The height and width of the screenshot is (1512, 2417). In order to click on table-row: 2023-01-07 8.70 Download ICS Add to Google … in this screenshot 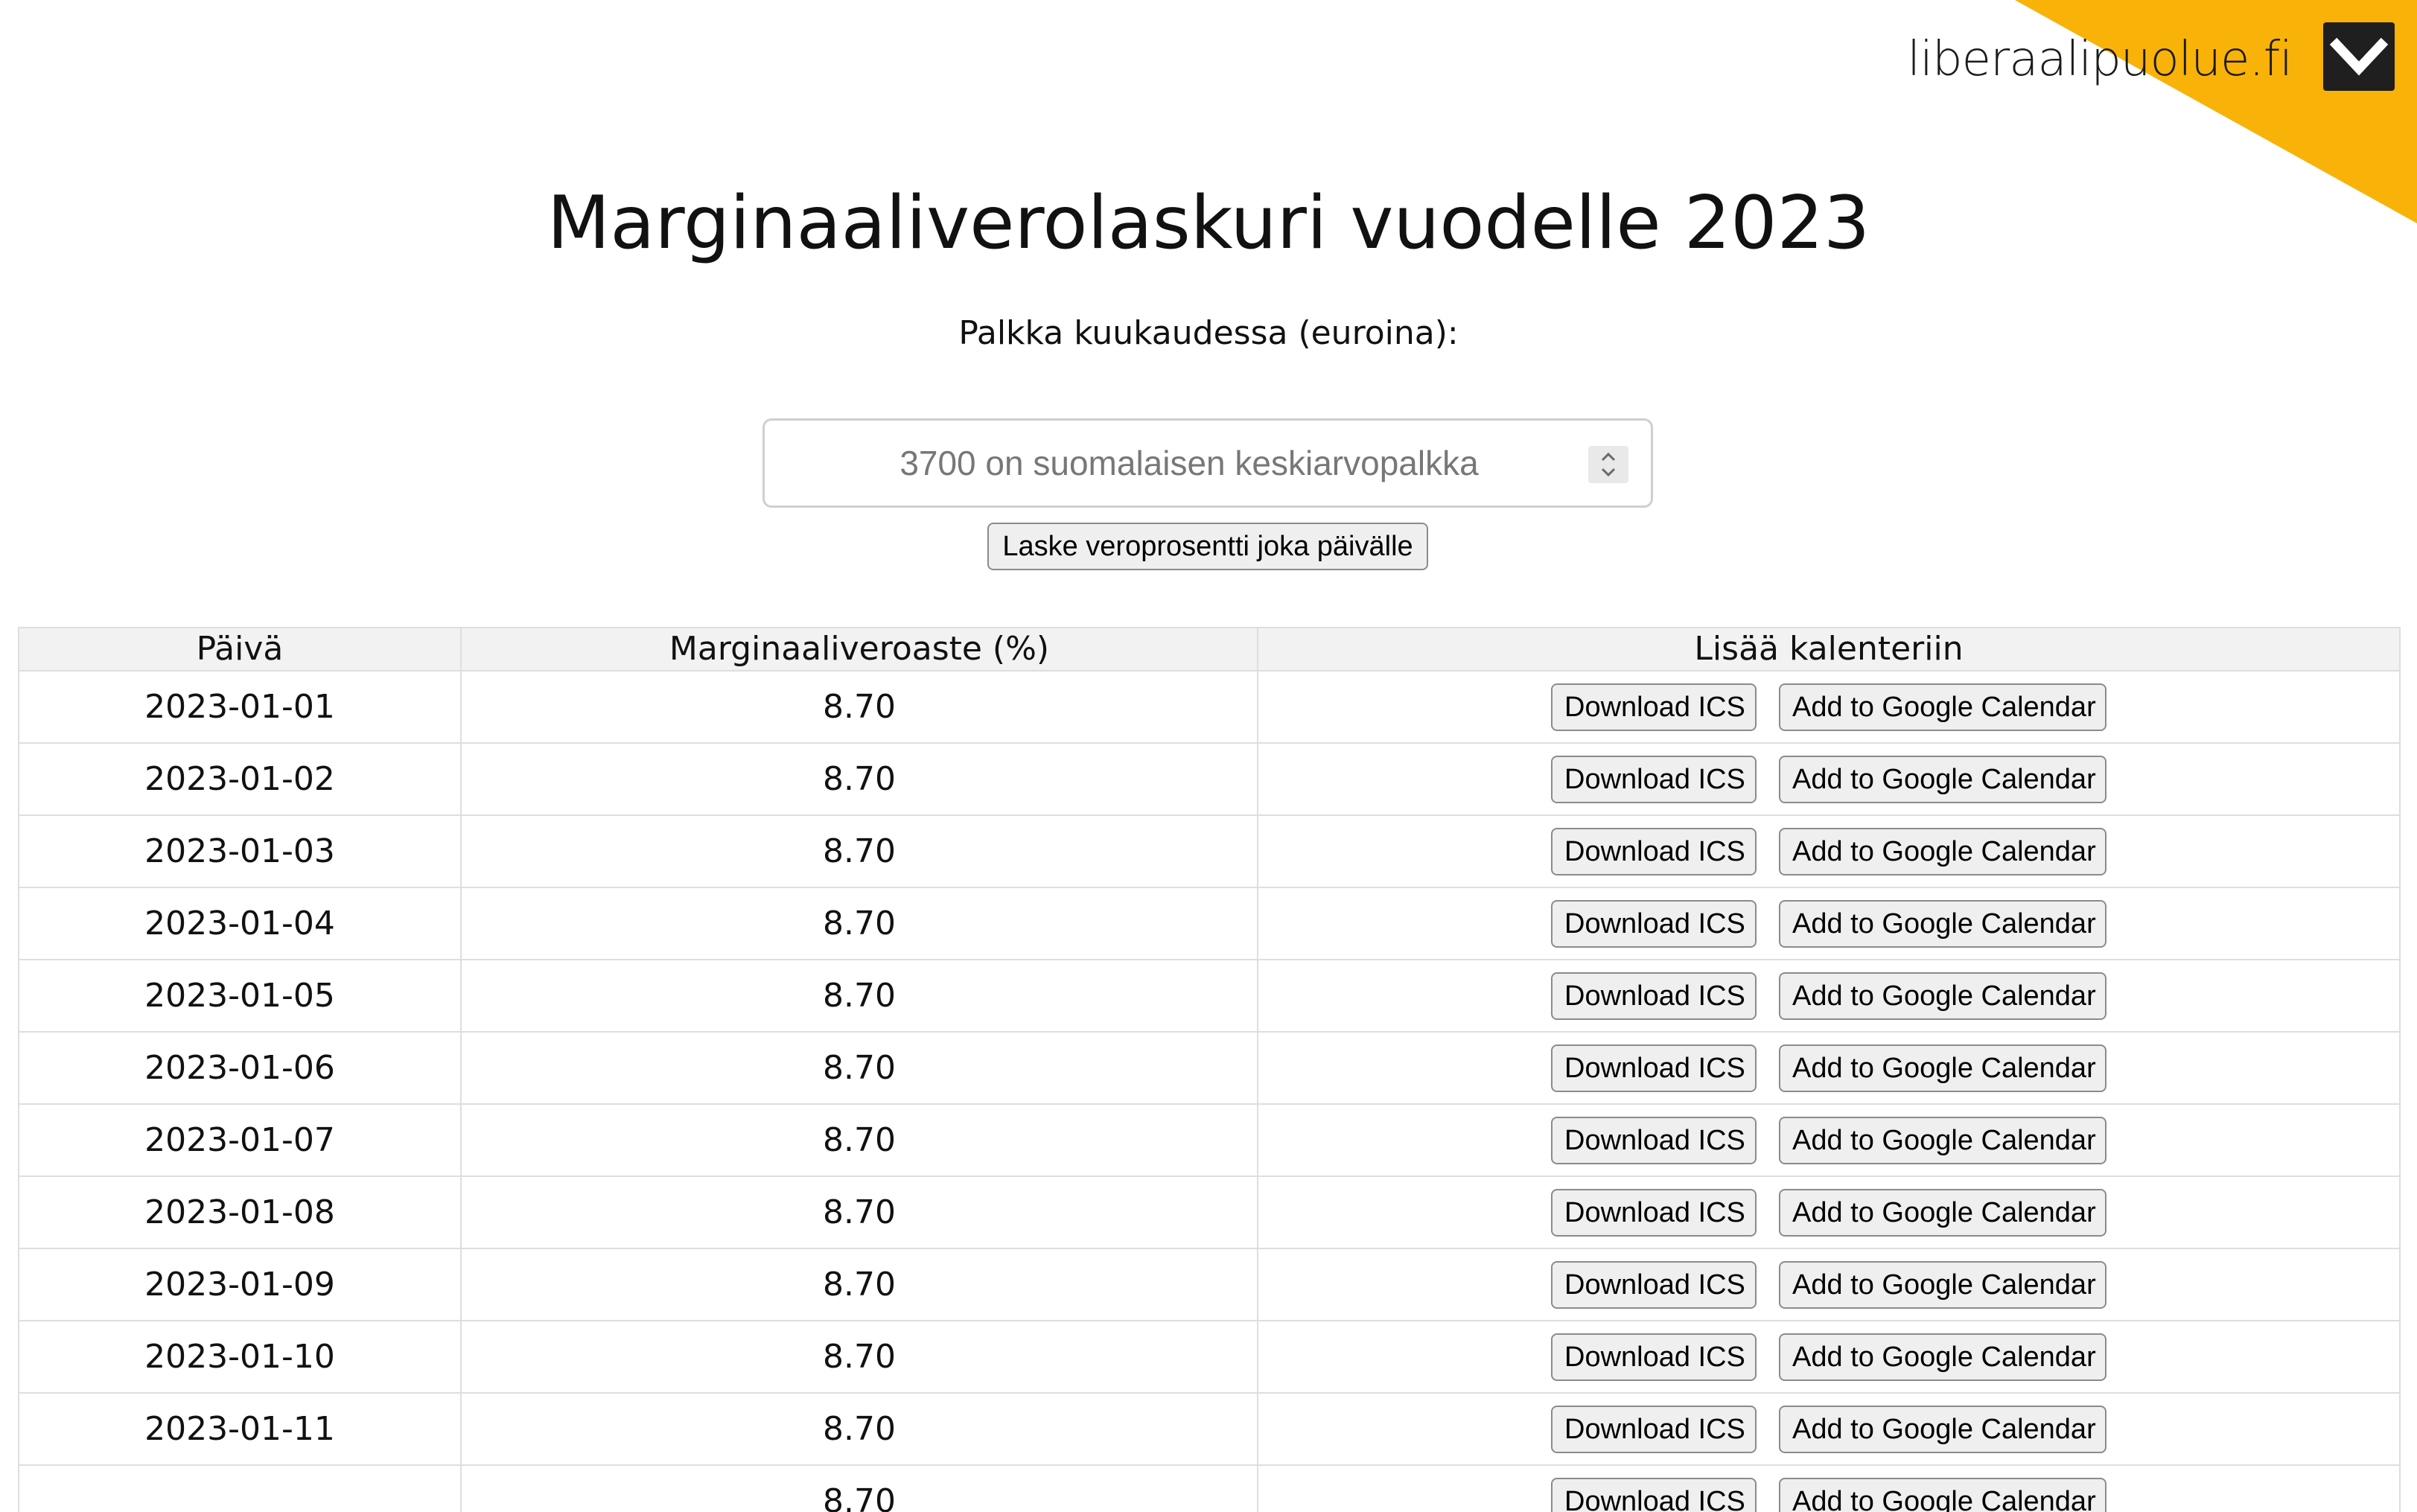, I will do `click(1210, 1140)`.